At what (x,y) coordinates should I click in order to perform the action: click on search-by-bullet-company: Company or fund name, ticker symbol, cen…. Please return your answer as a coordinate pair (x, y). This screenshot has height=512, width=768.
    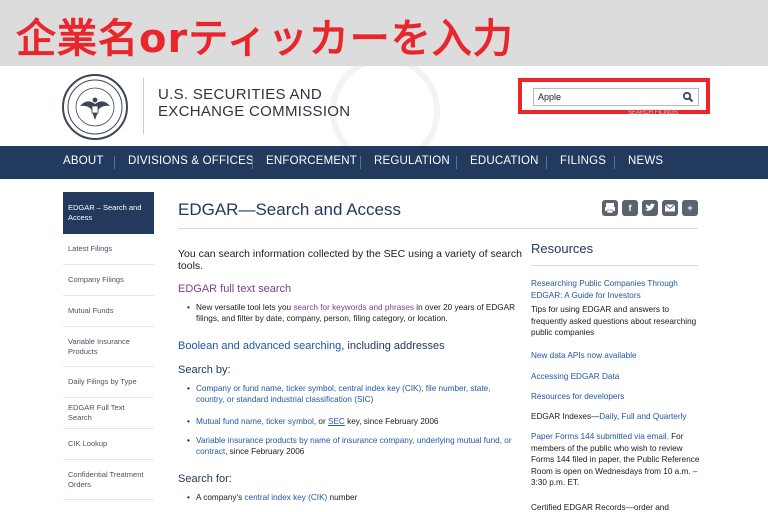
    Looking at the image, I should click on (352, 394).